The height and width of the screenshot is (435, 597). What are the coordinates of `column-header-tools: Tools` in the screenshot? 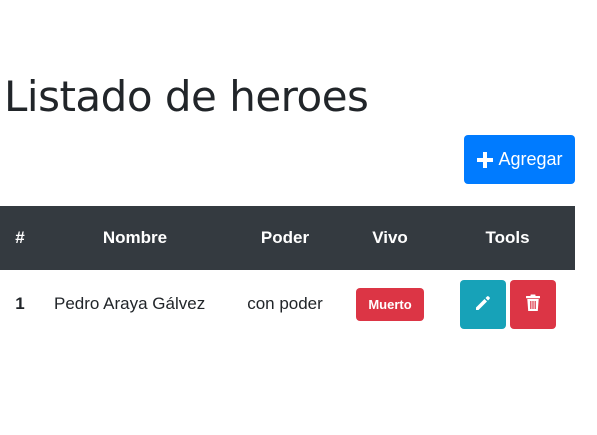 It's located at (507, 237).